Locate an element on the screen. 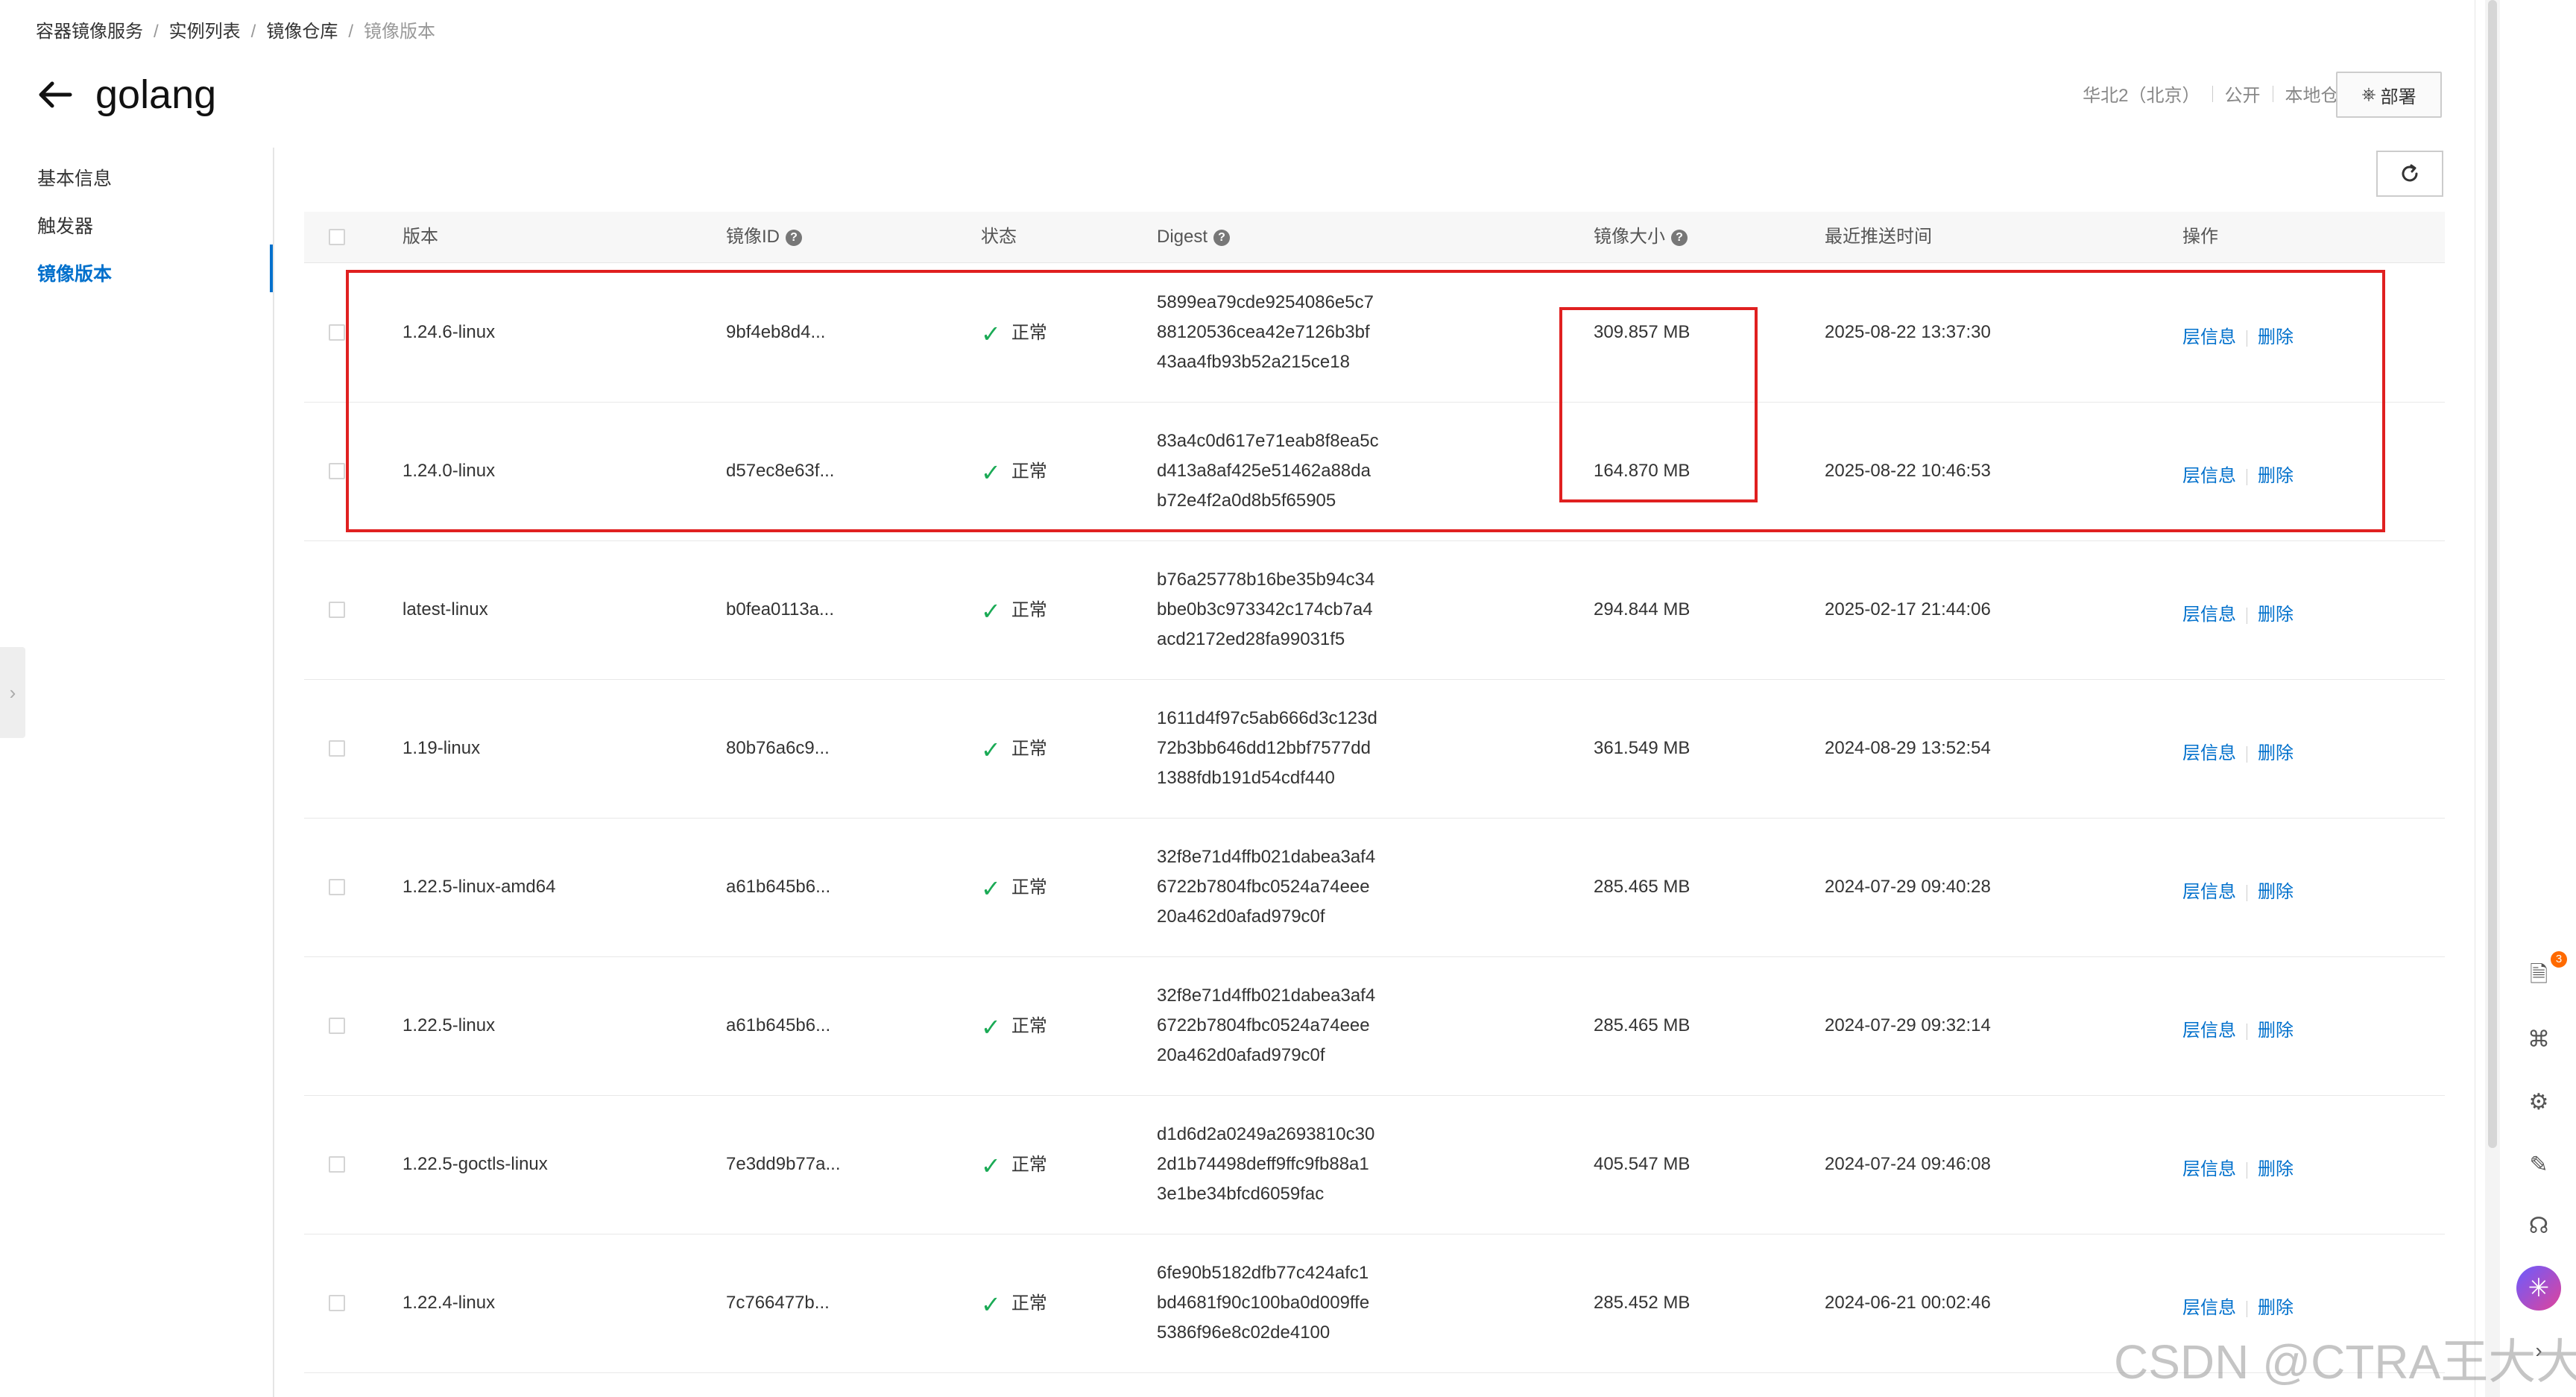 Image resolution: width=2576 pixels, height=1397 pixels. col-digest: Digest? is located at coordinates (1194, 237).